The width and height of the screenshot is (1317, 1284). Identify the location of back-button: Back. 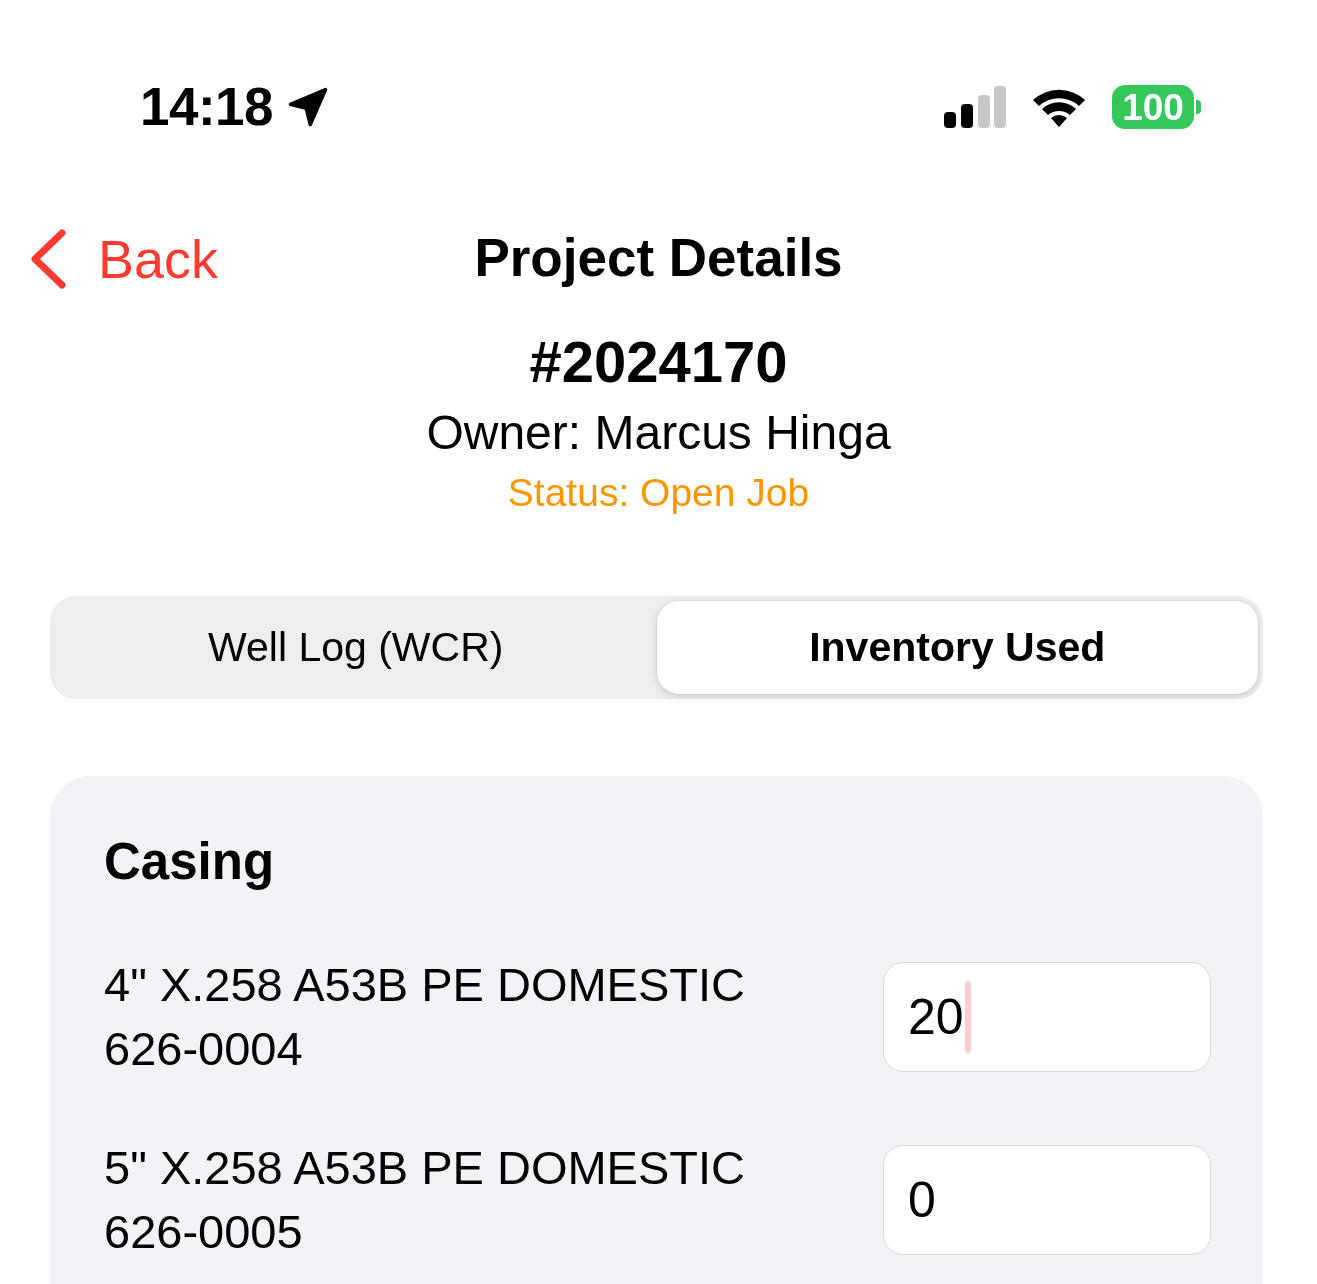
(123, 259).